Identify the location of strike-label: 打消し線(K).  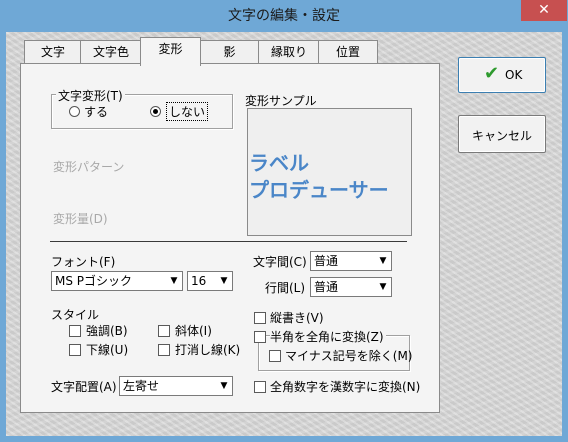
(208, 350).